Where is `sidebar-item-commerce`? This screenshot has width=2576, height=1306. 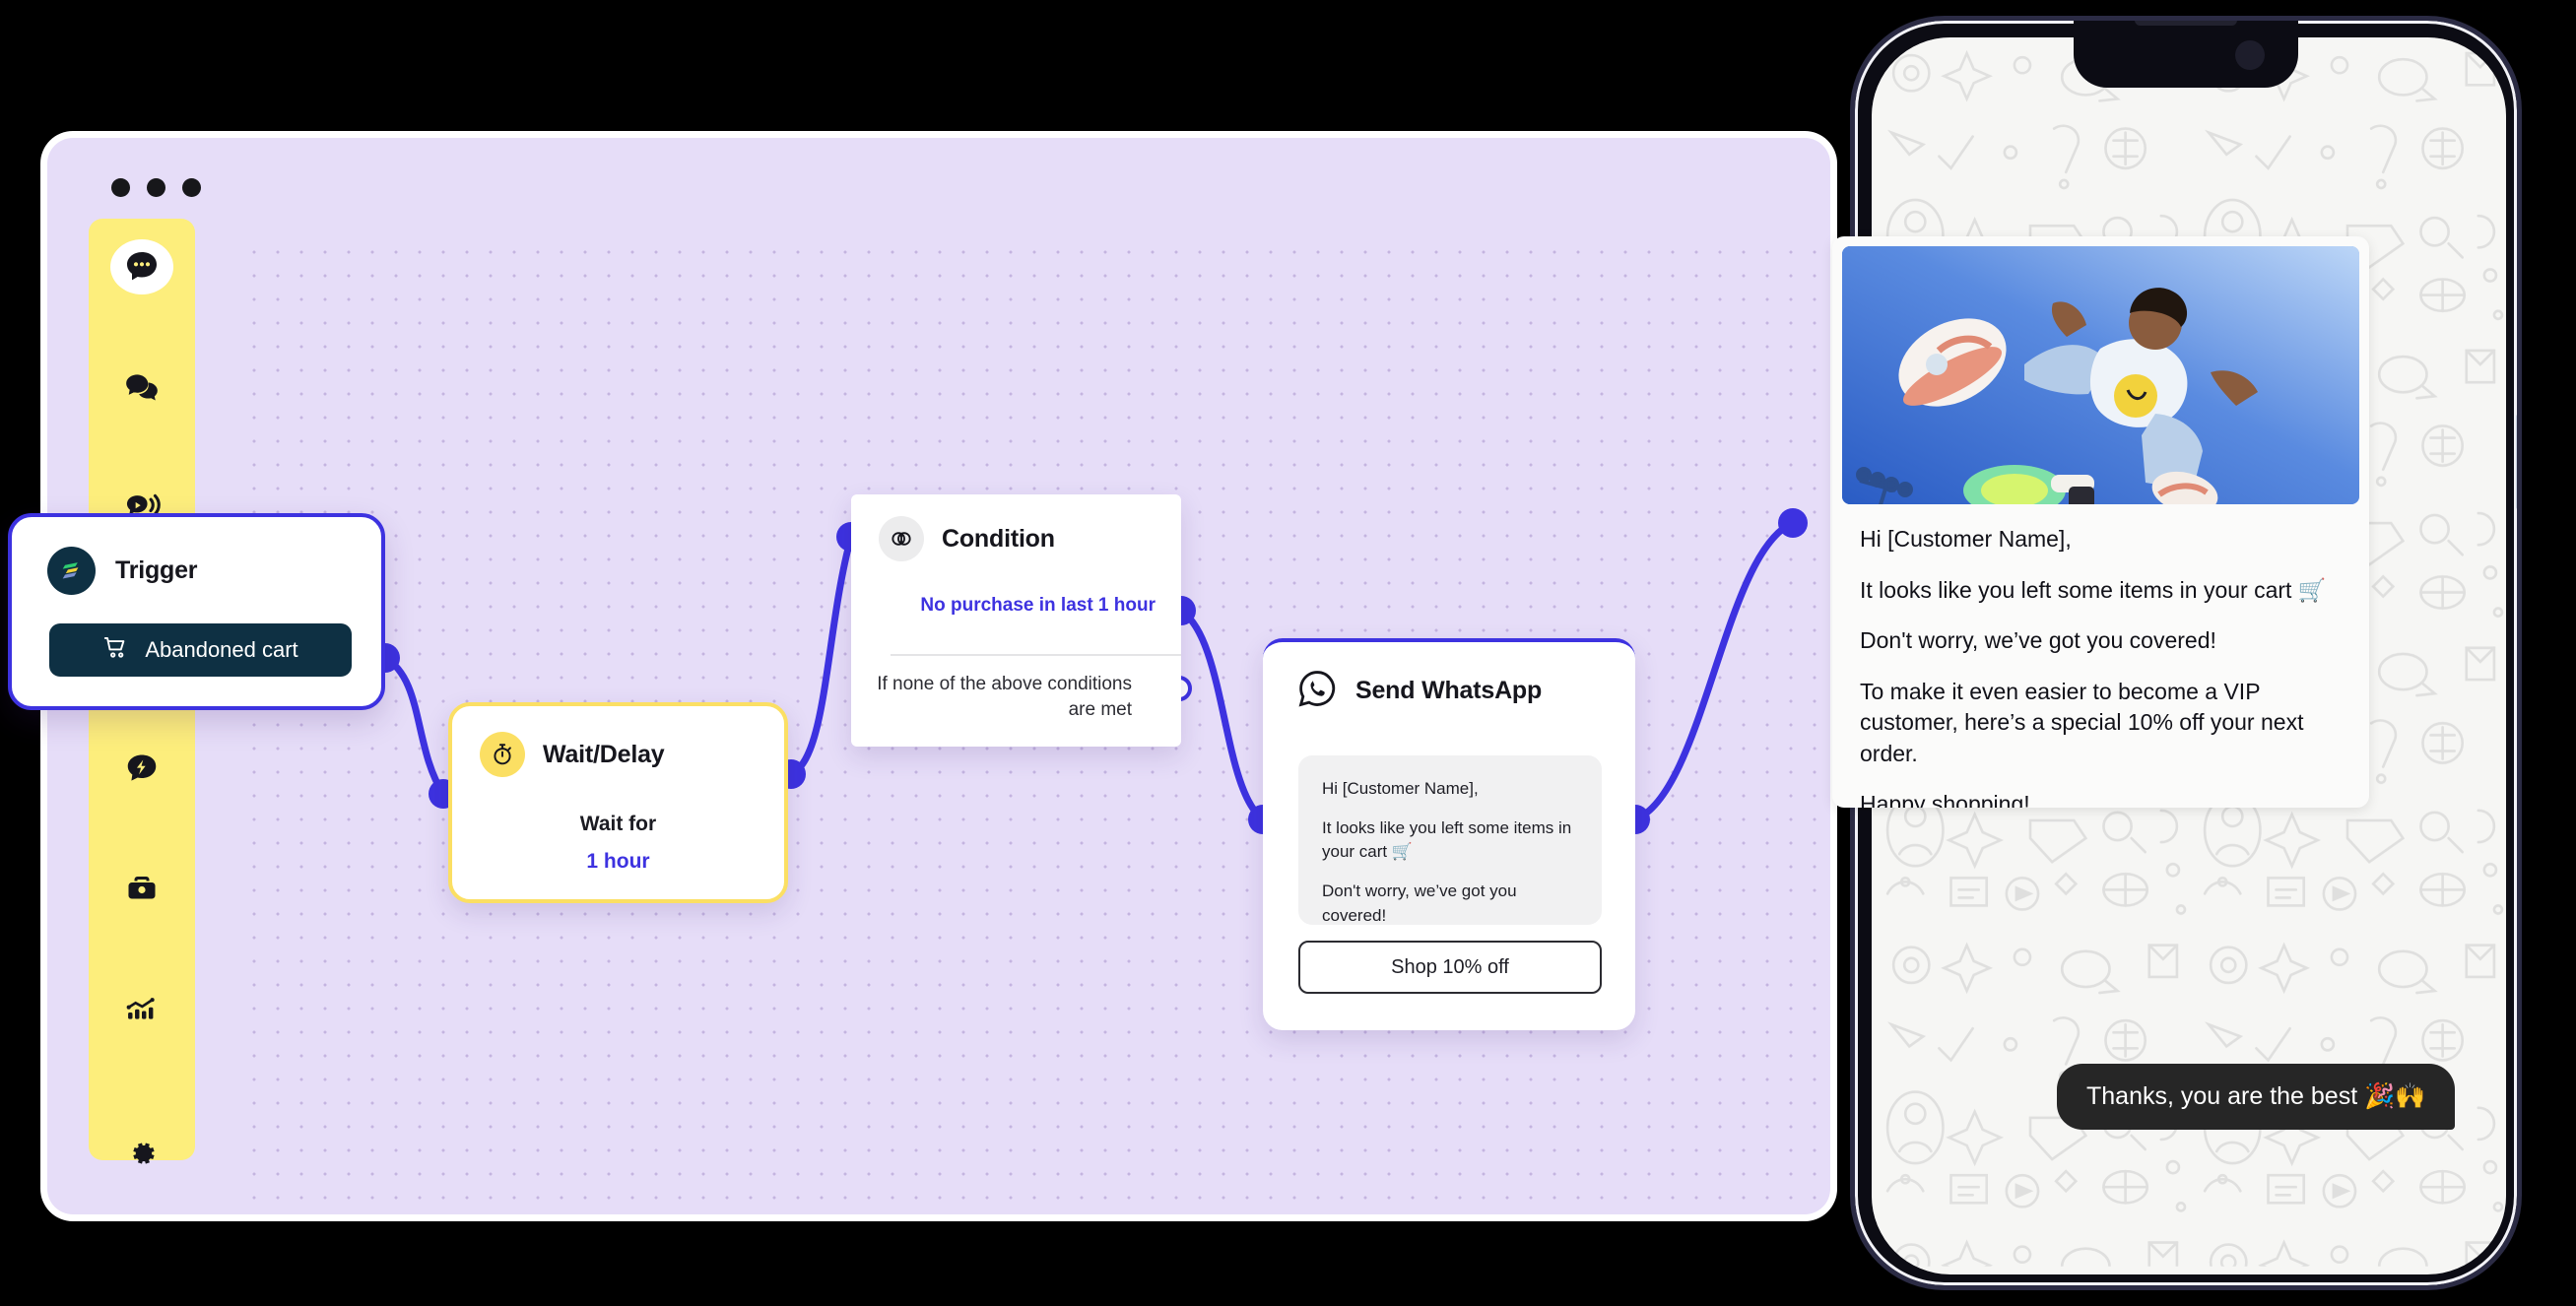
sidebar-item-commerce is located at coordinates (142, 889).